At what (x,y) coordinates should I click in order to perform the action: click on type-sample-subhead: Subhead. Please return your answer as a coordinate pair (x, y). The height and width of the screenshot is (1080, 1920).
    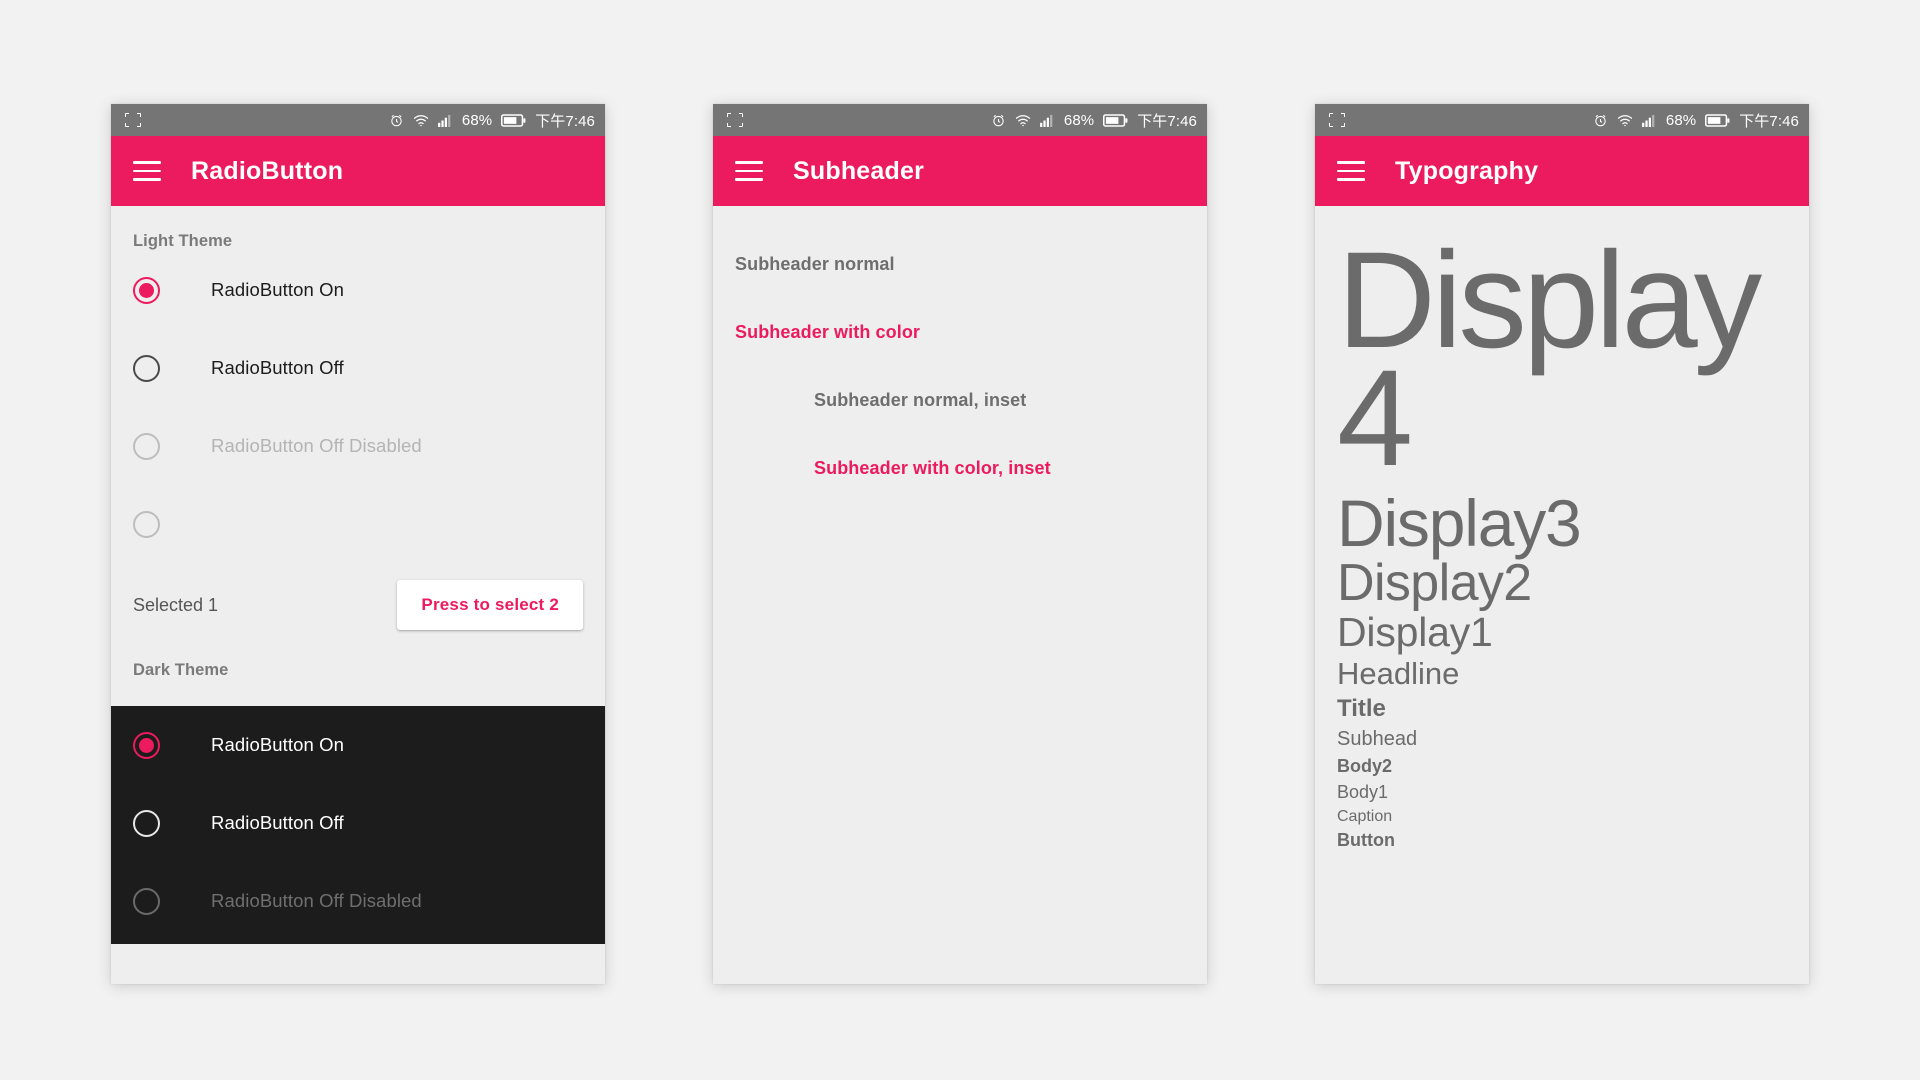
    Looking at the image, I should click on (1377, 738).